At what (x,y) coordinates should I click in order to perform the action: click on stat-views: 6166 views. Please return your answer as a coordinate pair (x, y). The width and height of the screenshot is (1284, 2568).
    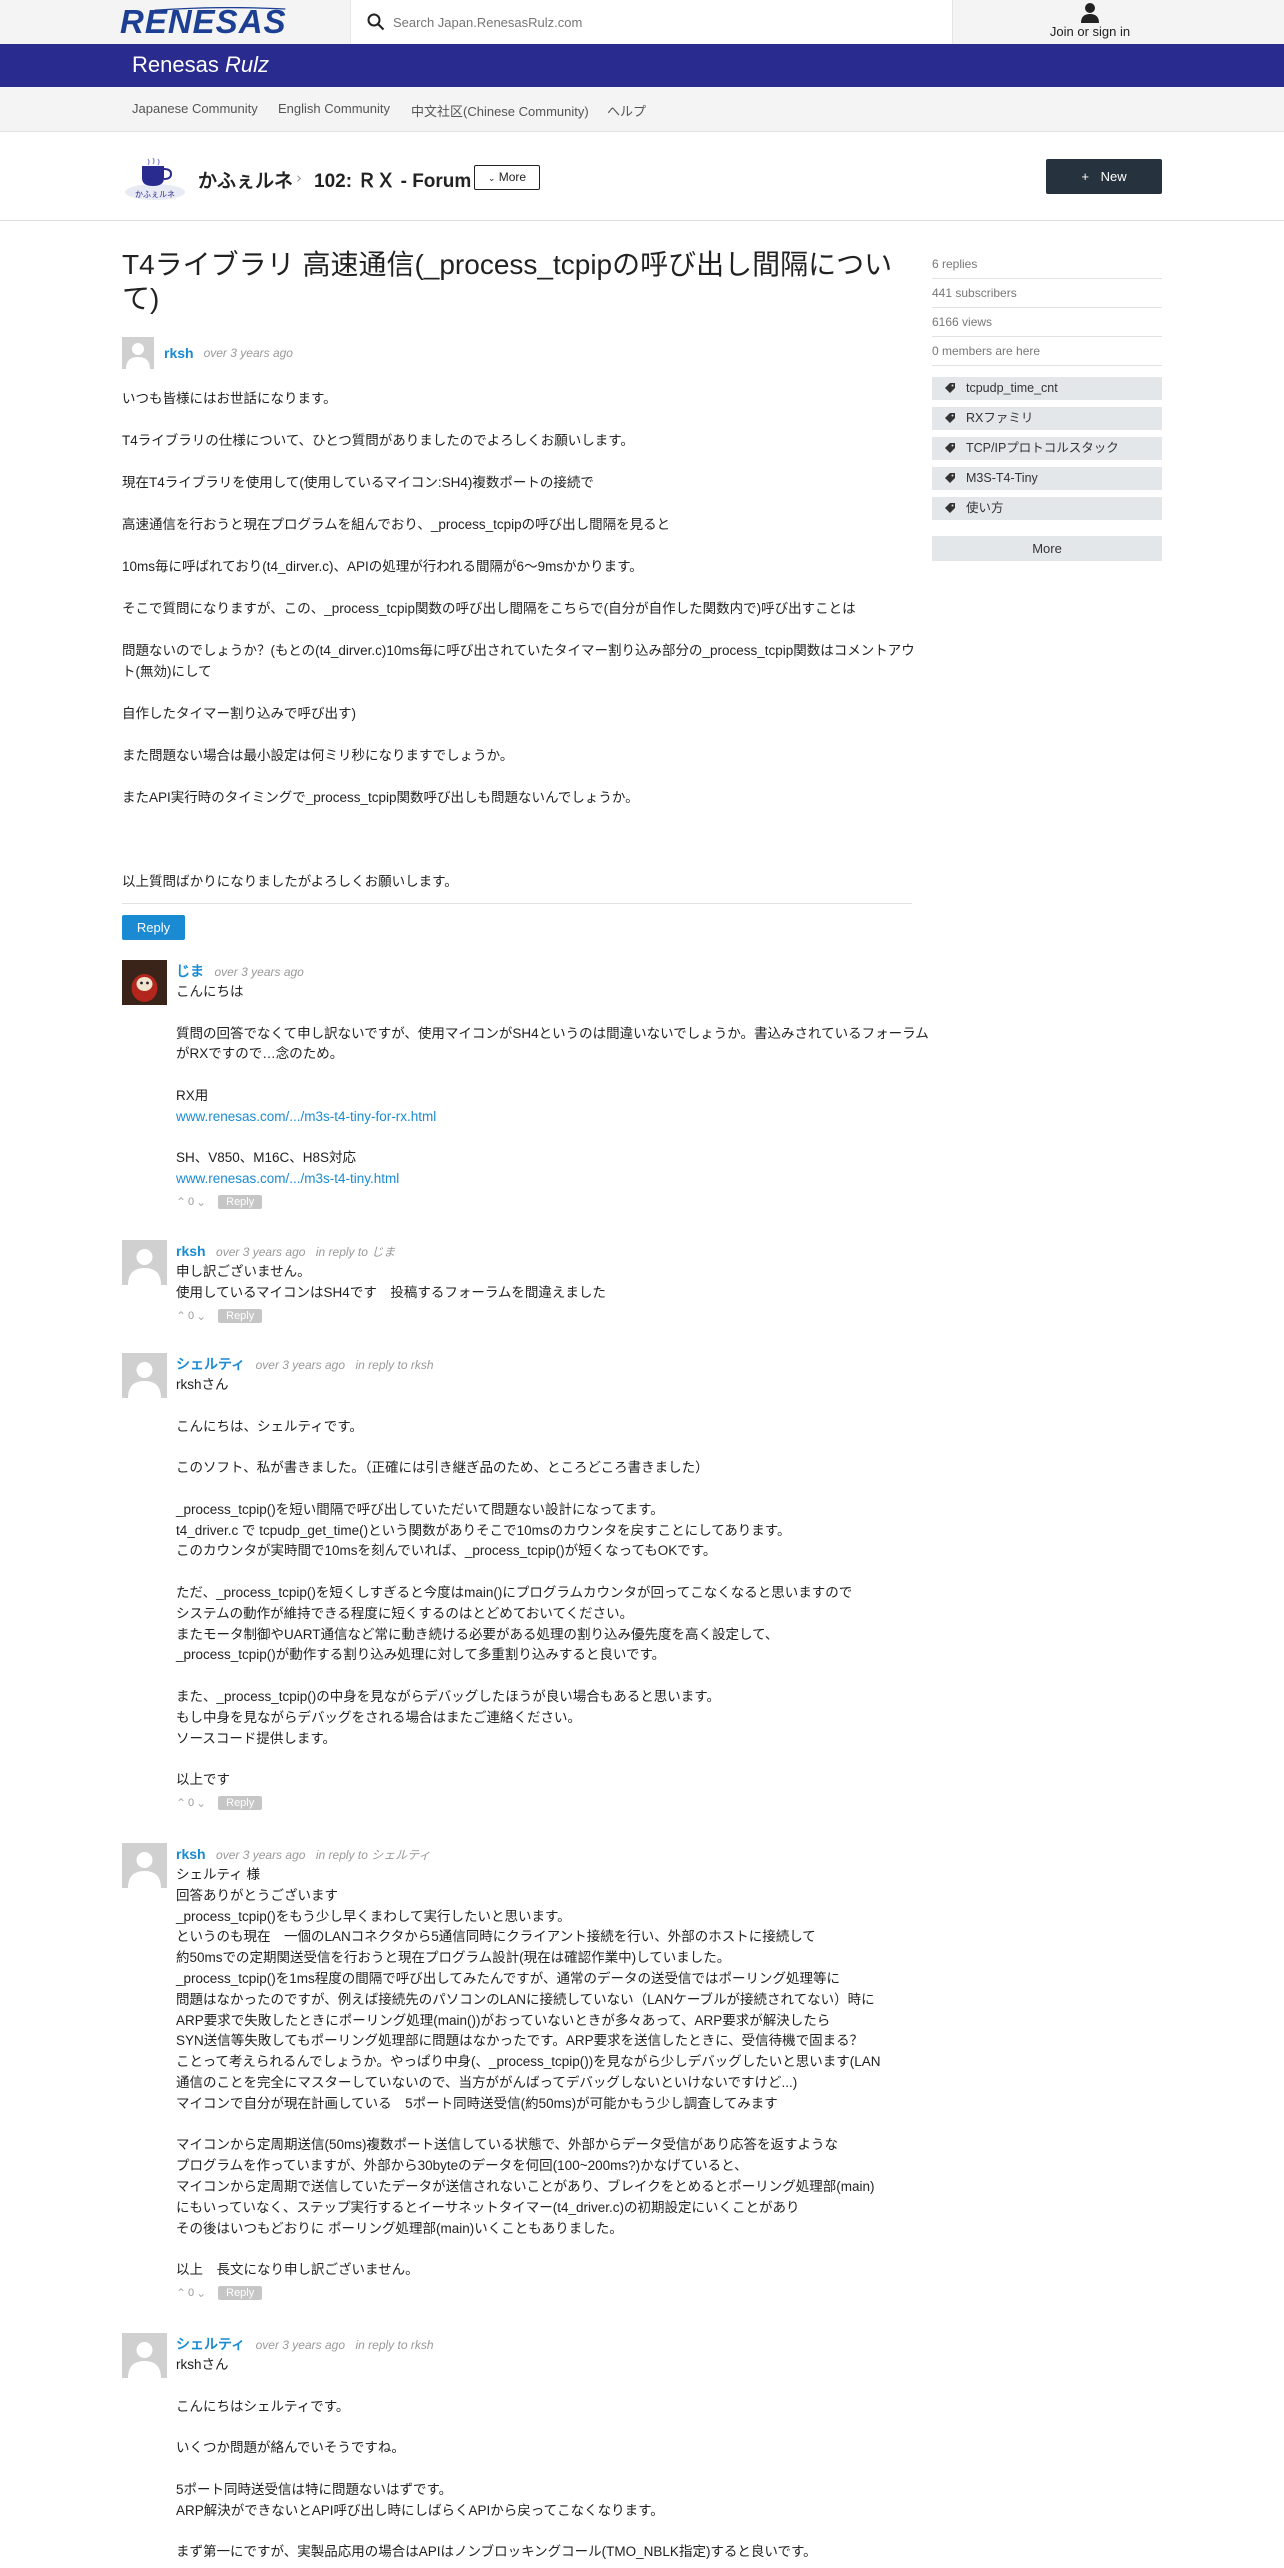
    Looking at the image, I should click on (1047, 322).